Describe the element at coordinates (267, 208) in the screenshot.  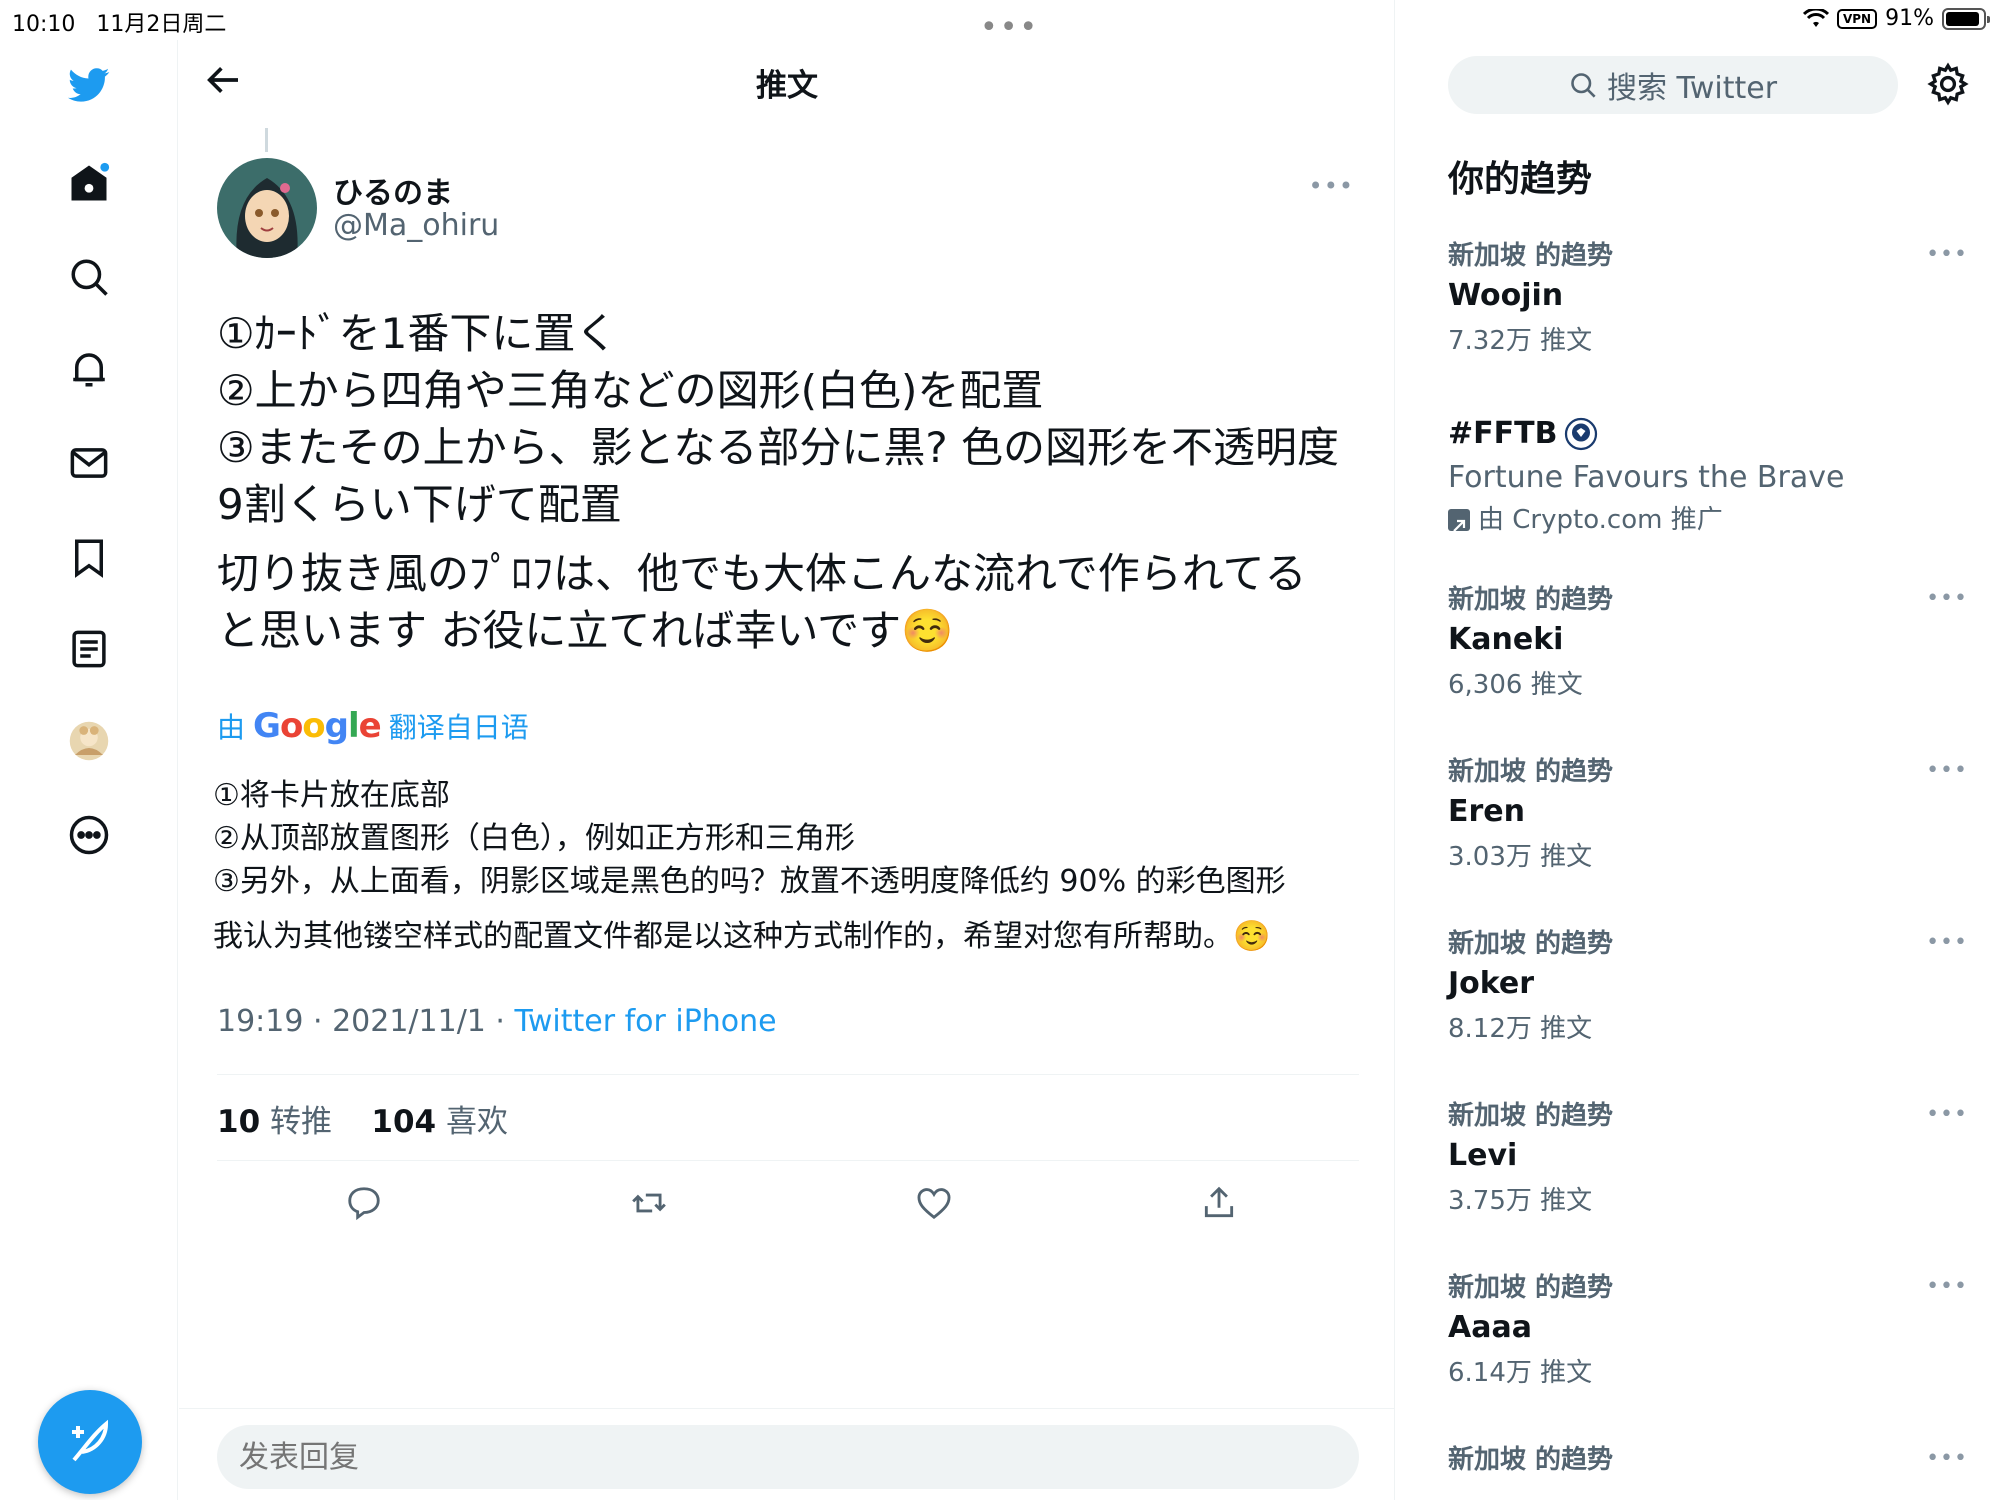
I see `author-avatar` at that location.